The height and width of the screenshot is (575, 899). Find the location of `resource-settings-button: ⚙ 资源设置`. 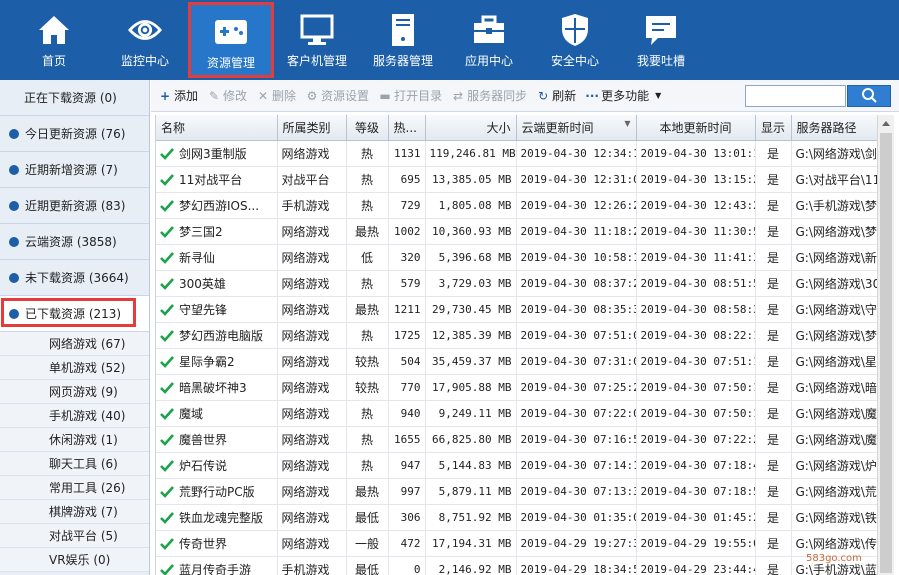

resource-settings-button: ⚙ 资源设置 is located at coordinates (337, 95).